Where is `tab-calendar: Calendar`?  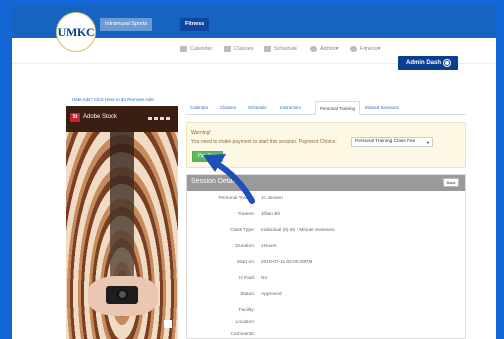
tab-calendar: Calendar is located at coordinates (199, 107).